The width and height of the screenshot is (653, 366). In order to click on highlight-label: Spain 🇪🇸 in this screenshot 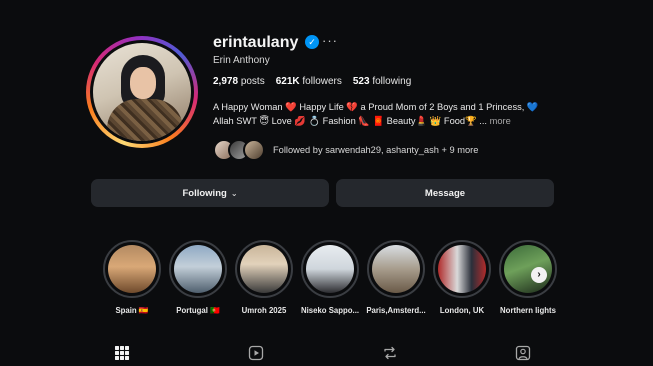, I will do `click(132, 310)`.